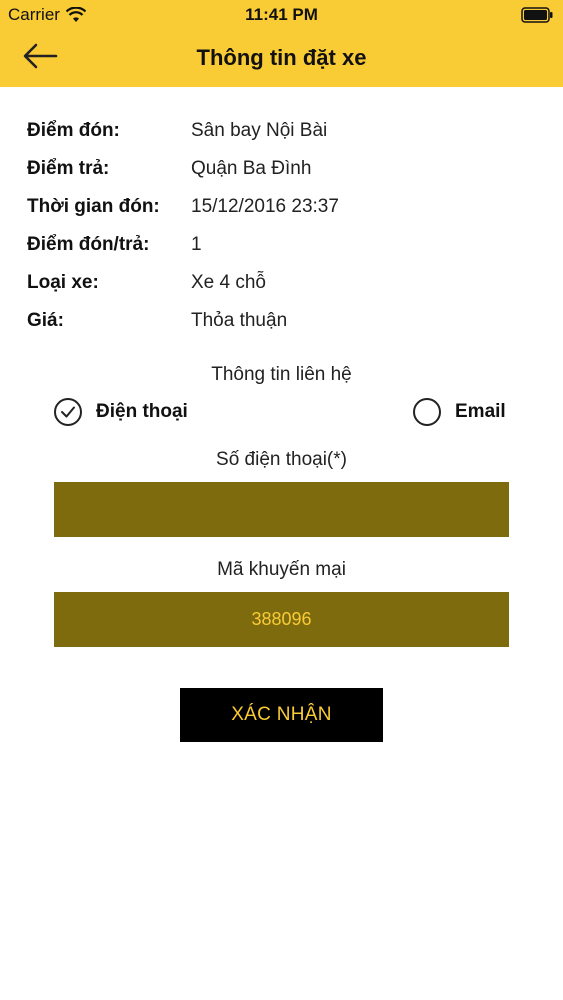 The height and width of the screenshot is (1000, 563). What do you see at coordinates (63, 282) in the screenshot?
I see `detail-label: Loại xe:` at bounding box center [63, 282].